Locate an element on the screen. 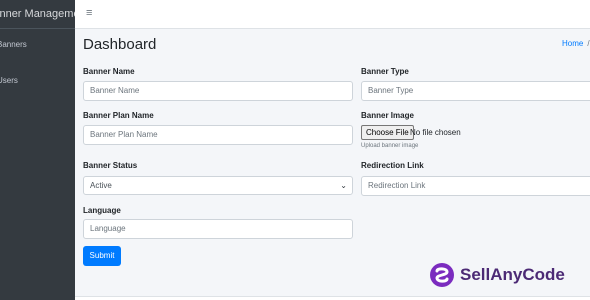 This screenshot has width=590, height=300. file-status-text: No file chosen is located at coordinates (435, 132).